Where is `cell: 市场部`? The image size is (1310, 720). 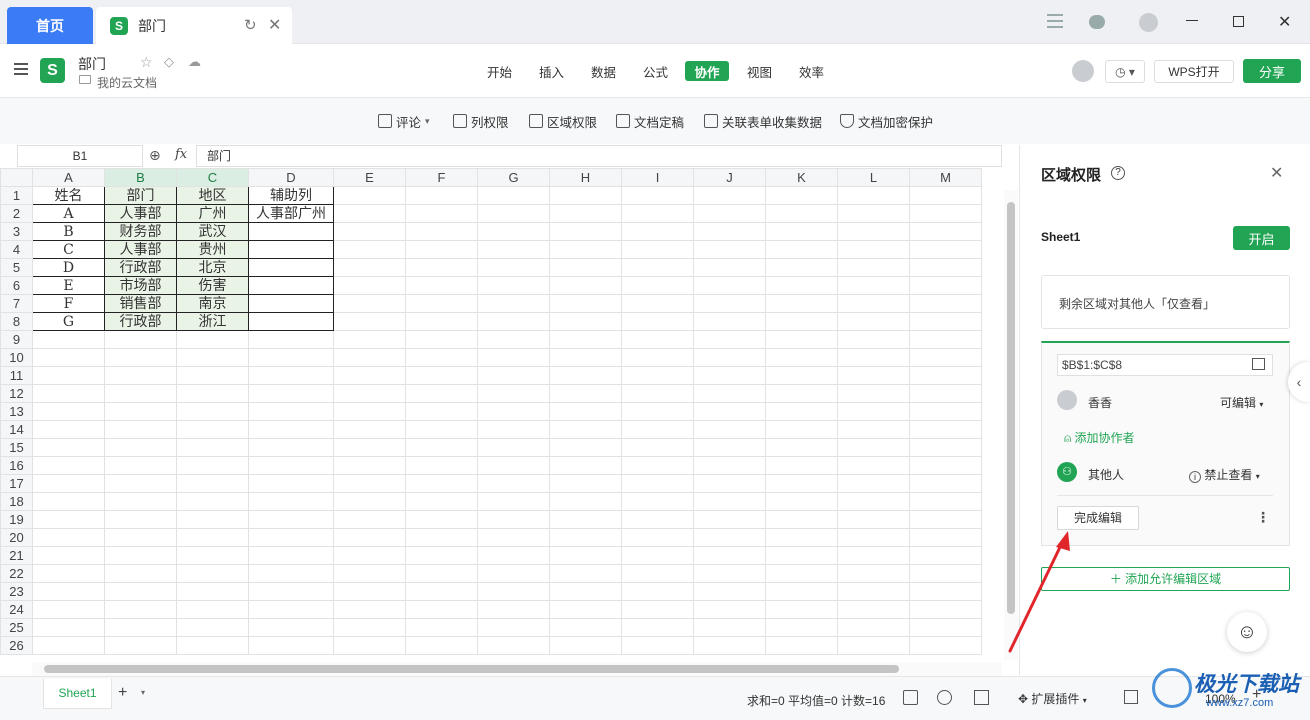
cell: 市场部 is located at coordinates (140, 285).